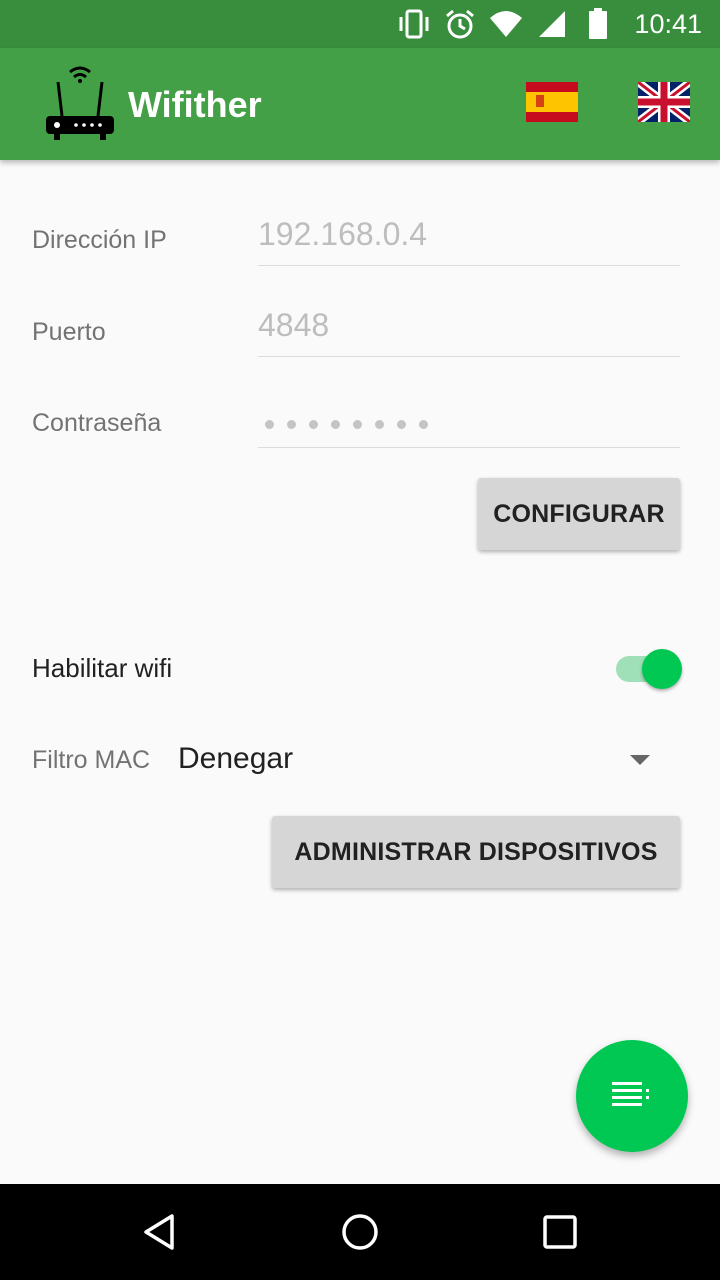 This screenshot has height=1280, width=720. What do you see at coordinates (235, 759) in the screenshot?
I see `mac-filter-select: Denegar` at bounding box center [235, 759].